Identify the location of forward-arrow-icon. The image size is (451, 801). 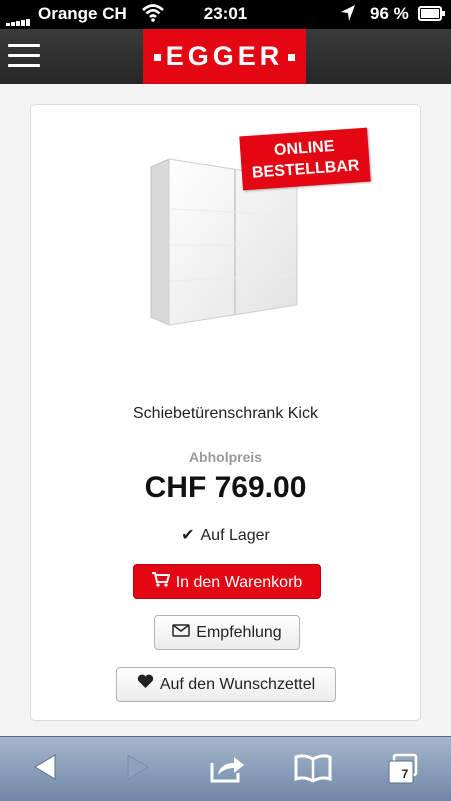
(137, 769).